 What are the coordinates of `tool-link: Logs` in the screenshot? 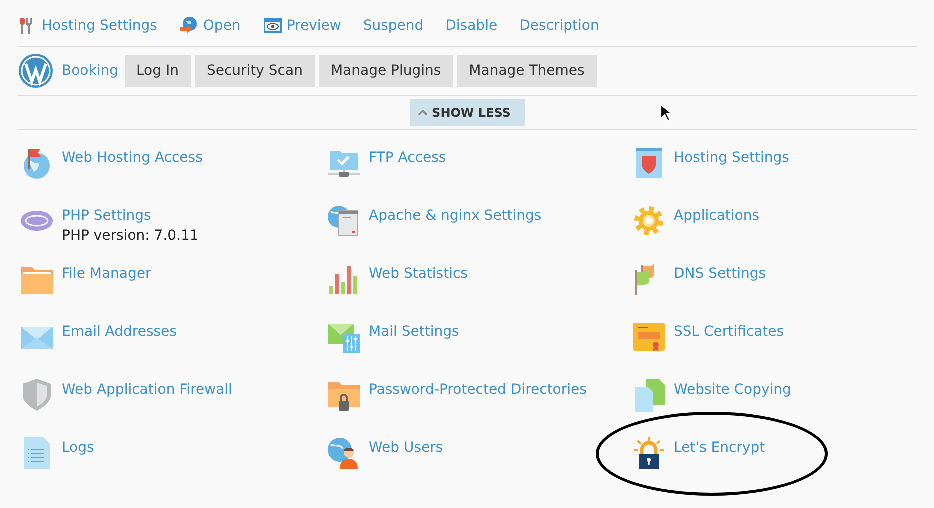 It's located at (78, 448).